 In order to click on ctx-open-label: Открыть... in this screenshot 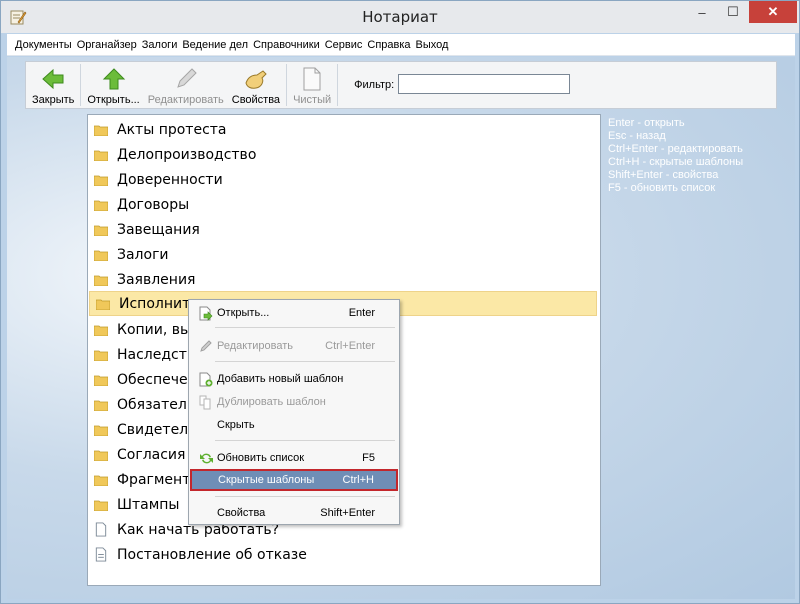, I will do `click(243, 313)`.